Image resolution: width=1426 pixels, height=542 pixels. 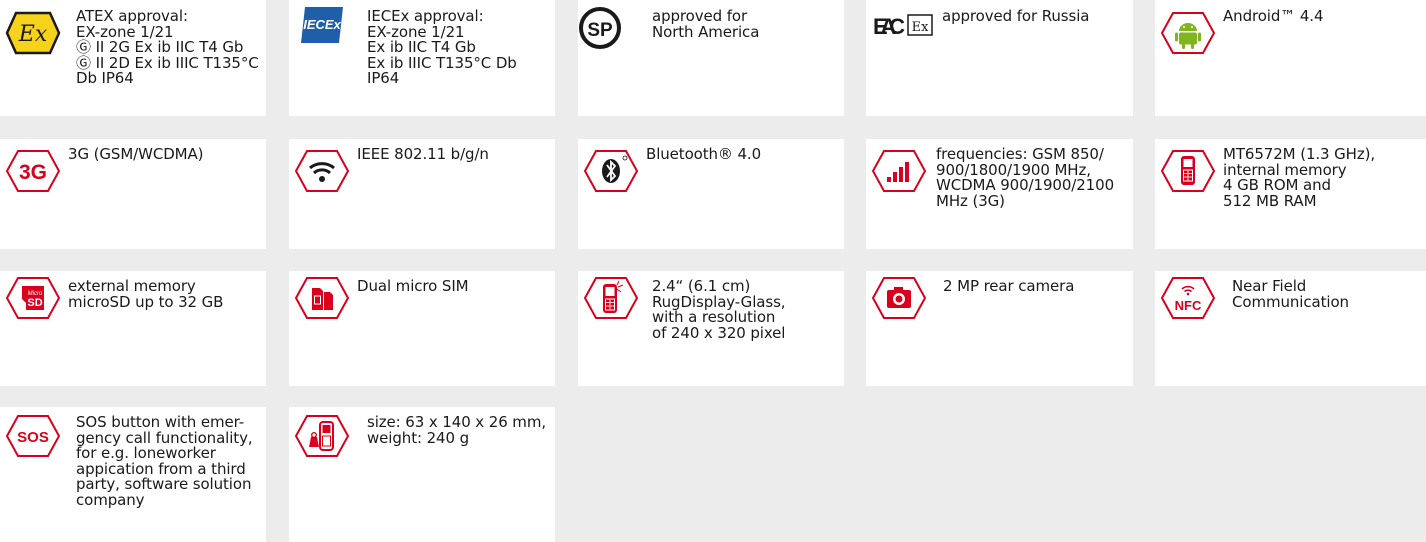 I want to click on eac-ex-logo: EAC Ex, so click(x=903, y=27).